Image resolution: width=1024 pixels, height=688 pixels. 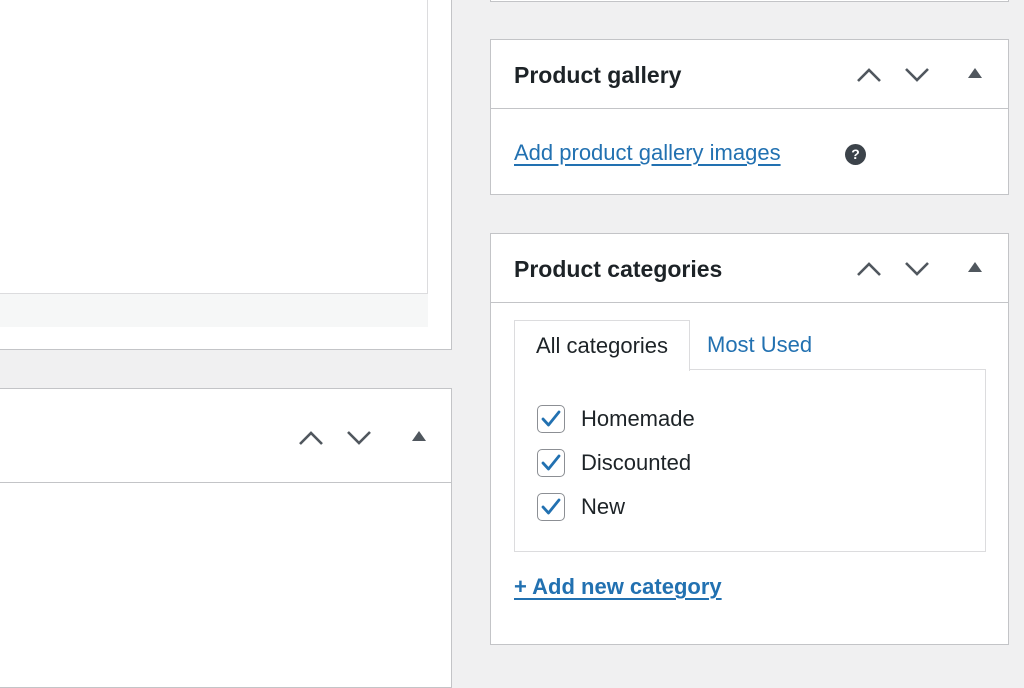 I want to click on product-gallery-title: Product gallery, so click(x=598, y=75).